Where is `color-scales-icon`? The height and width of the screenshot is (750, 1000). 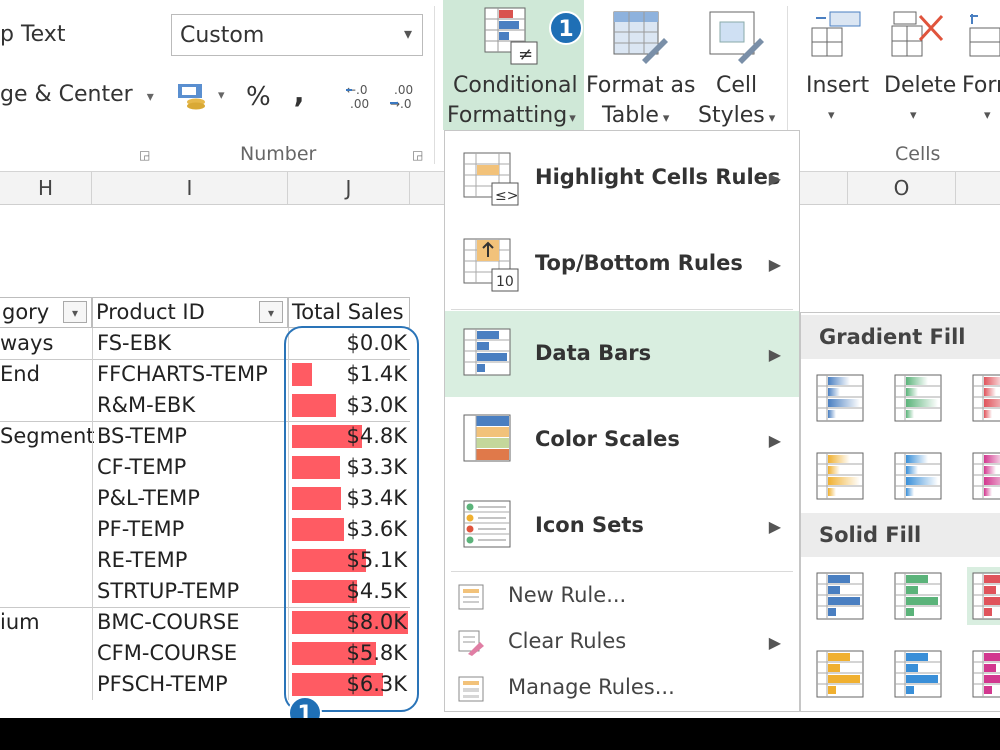 color-scales-icon is located at coordinates (489, 440).